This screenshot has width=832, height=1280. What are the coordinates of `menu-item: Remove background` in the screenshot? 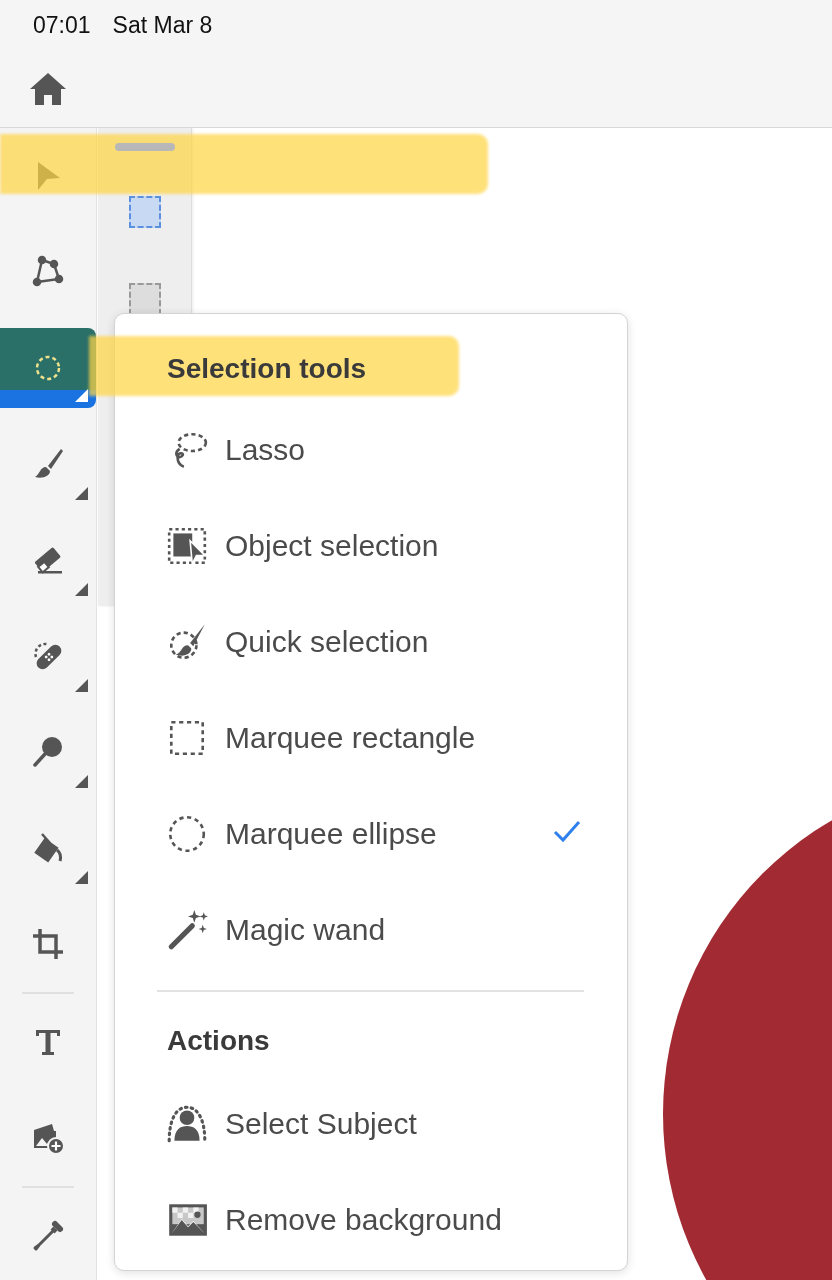 It's located at (371, 1220).